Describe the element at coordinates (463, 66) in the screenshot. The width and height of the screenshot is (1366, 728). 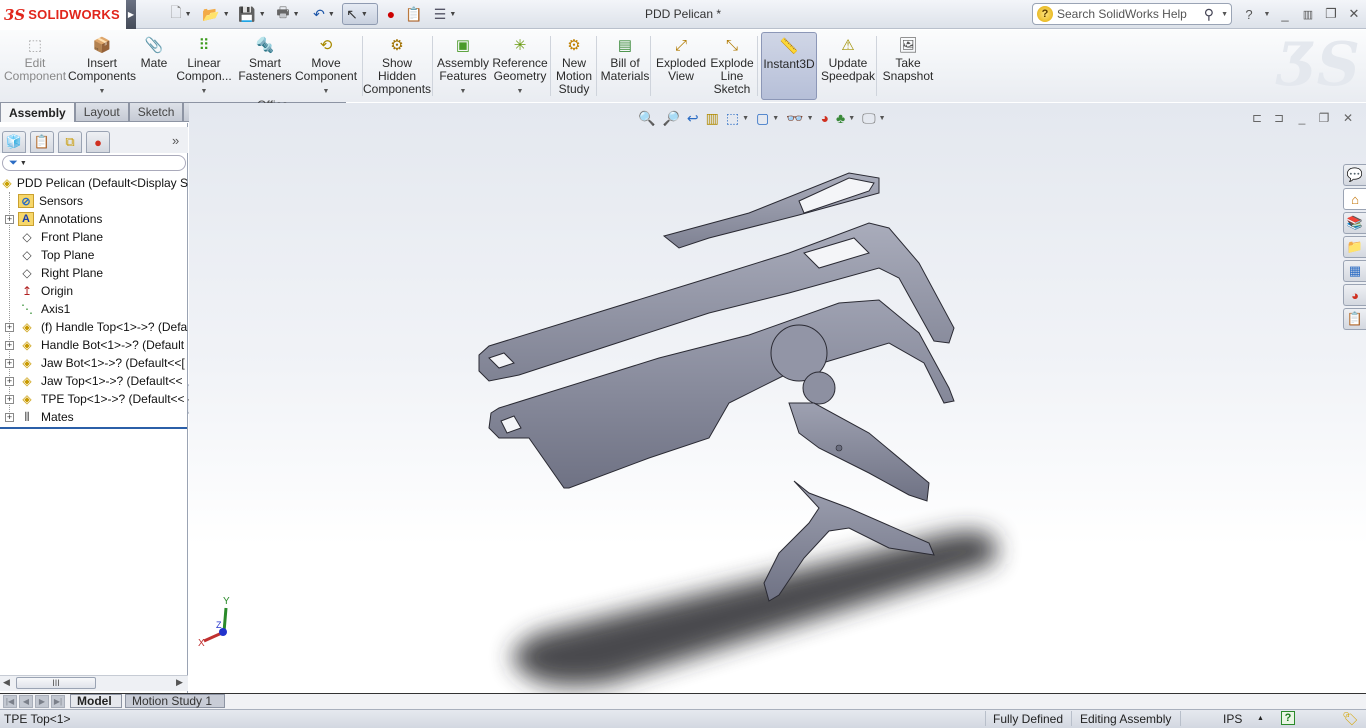
I see `assembly-features-button: ▣ Assembly Features ▼` at that location.